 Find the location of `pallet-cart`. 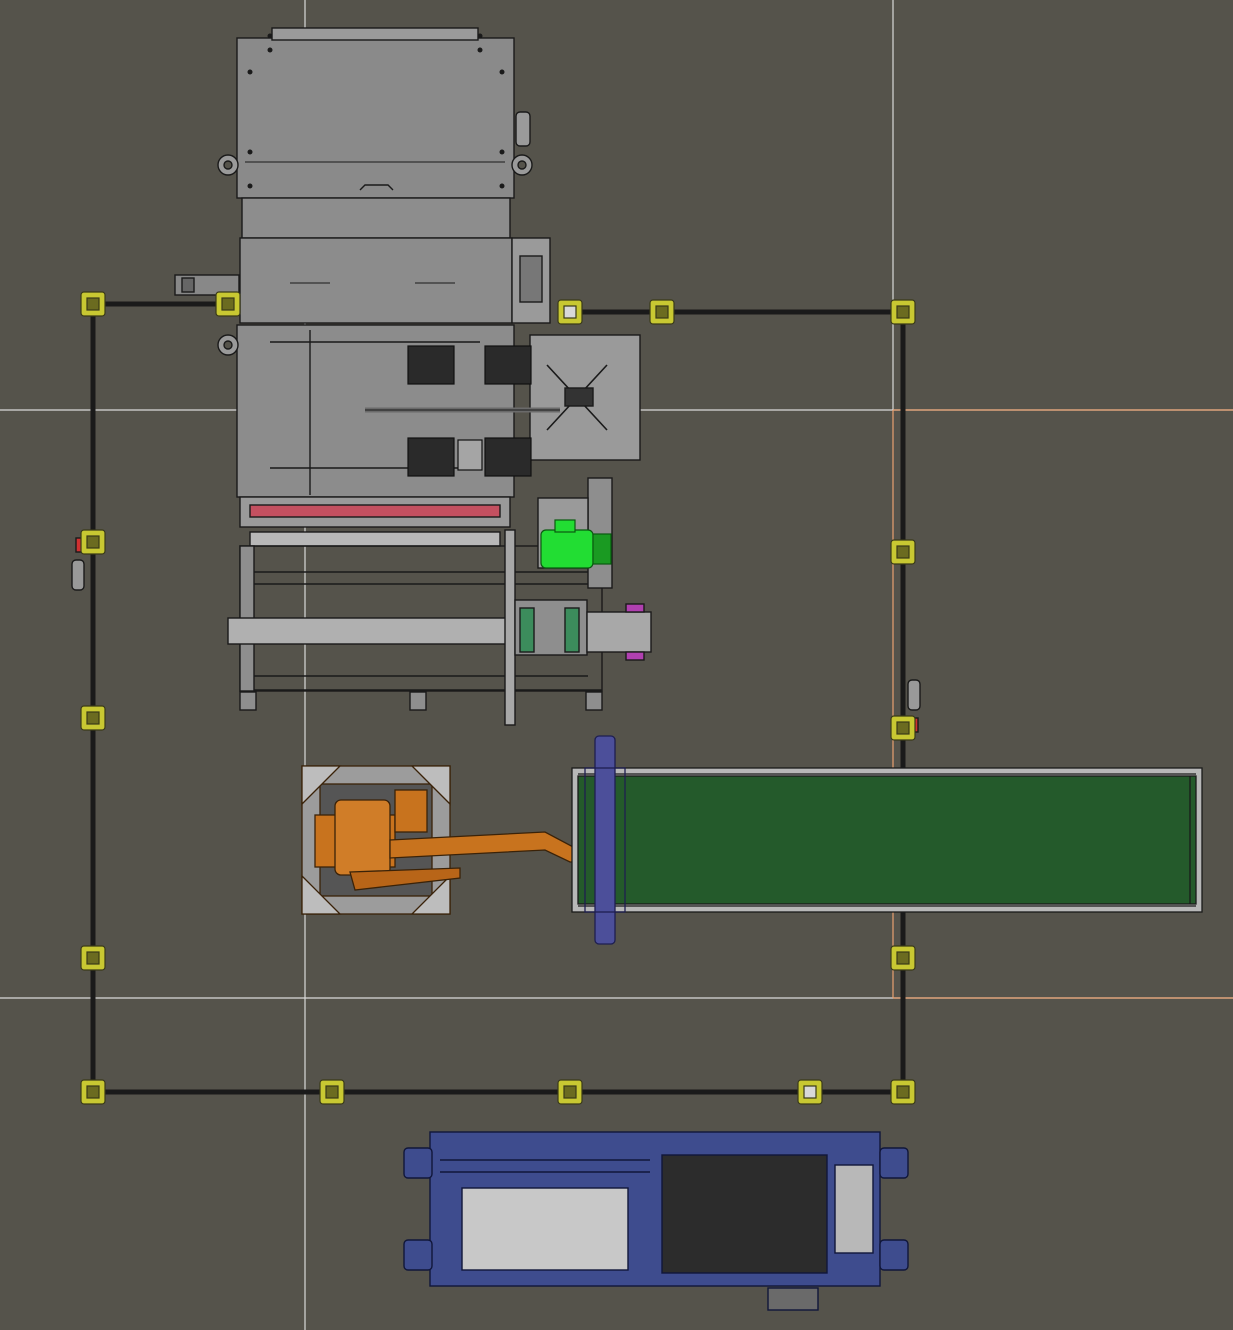

pallet-cart is located at coordinates (656, 1221).